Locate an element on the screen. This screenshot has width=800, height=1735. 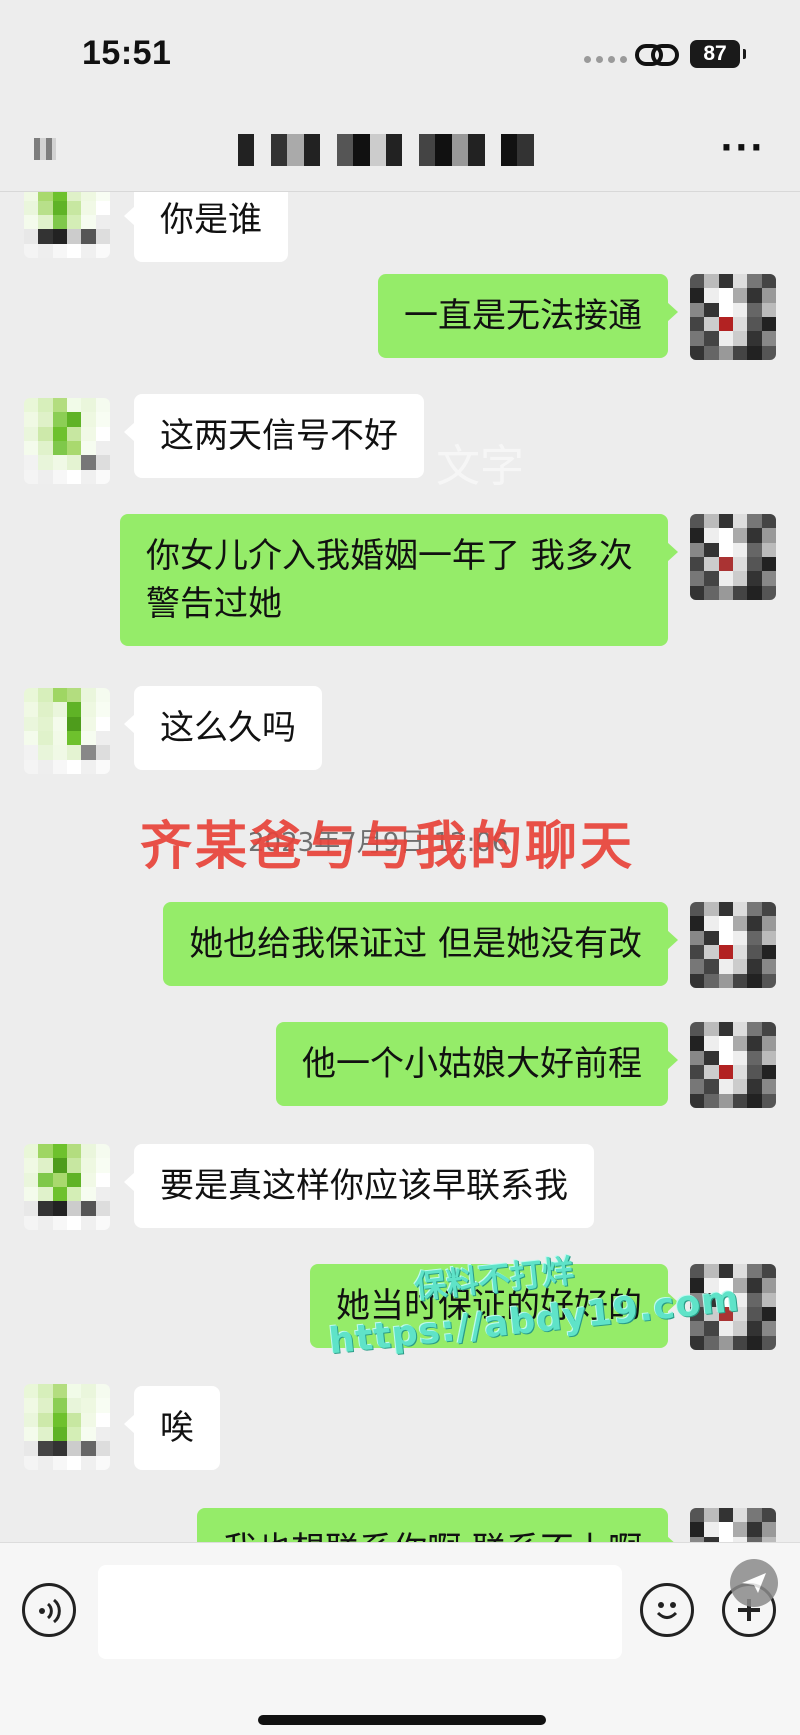
message-bubble-sent: 你女儿介入我婚姻一年了 我多次警告过她 is located at coordinates (399, 580).